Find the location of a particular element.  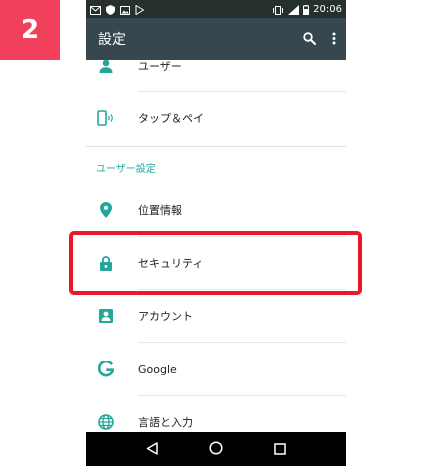

navigation-bar is located at coordinates (216, 449).